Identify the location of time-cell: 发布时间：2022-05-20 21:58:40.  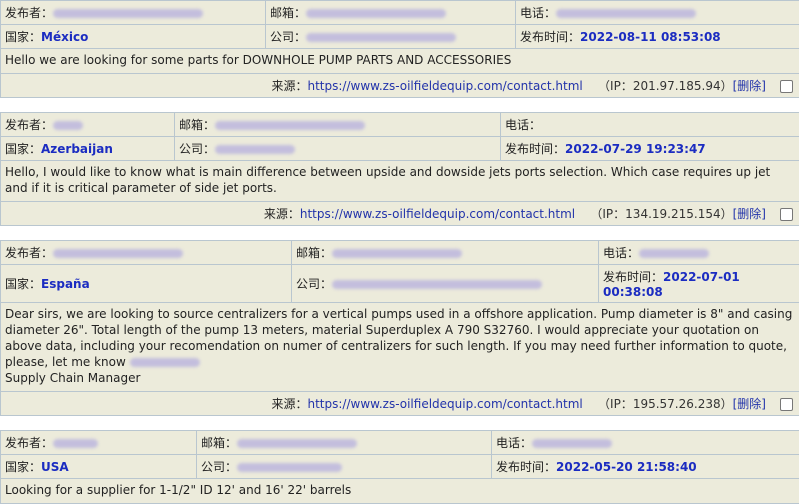
(645, 467).